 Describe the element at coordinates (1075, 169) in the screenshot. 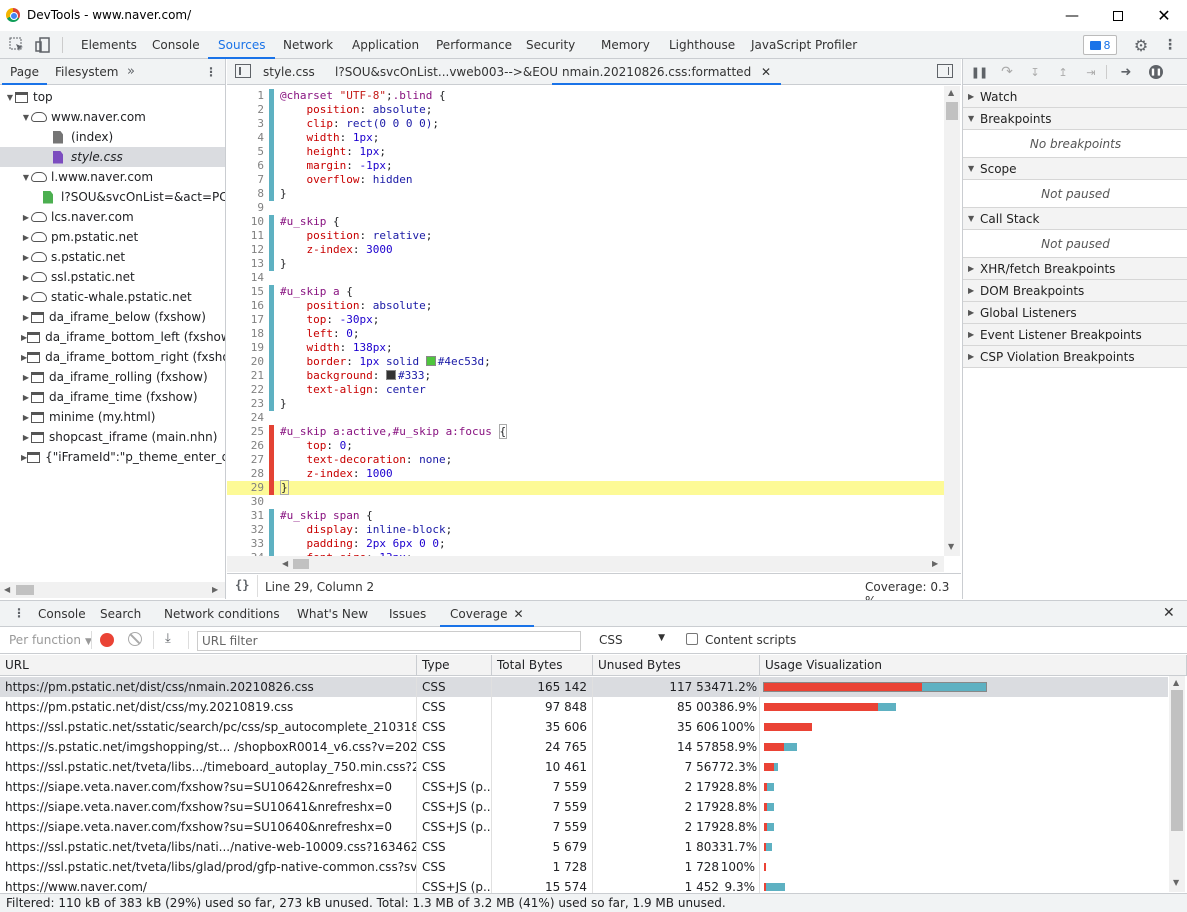

I see `section-scope: ▼ Scope` at that location.